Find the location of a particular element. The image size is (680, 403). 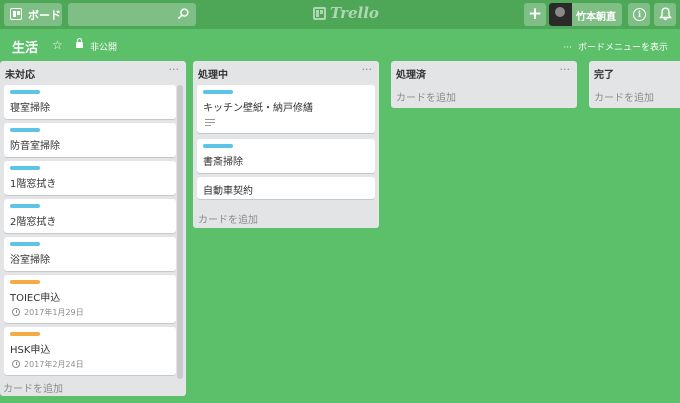

search-icon is located at coordinates (183, 13).